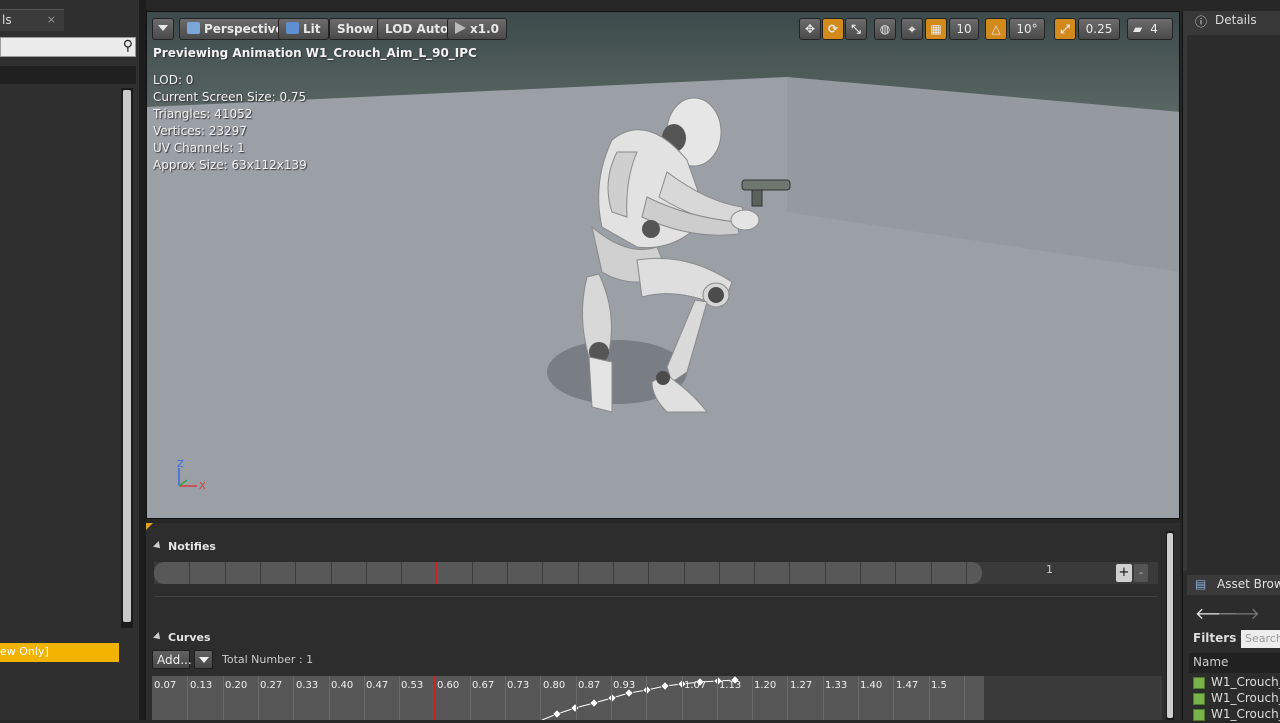 The height and width of the screenshot is (723, 1280). Describe the element at coordinates (833, 29) in the screenshot. I see `rotate-tool-button: ⟳` at that location.